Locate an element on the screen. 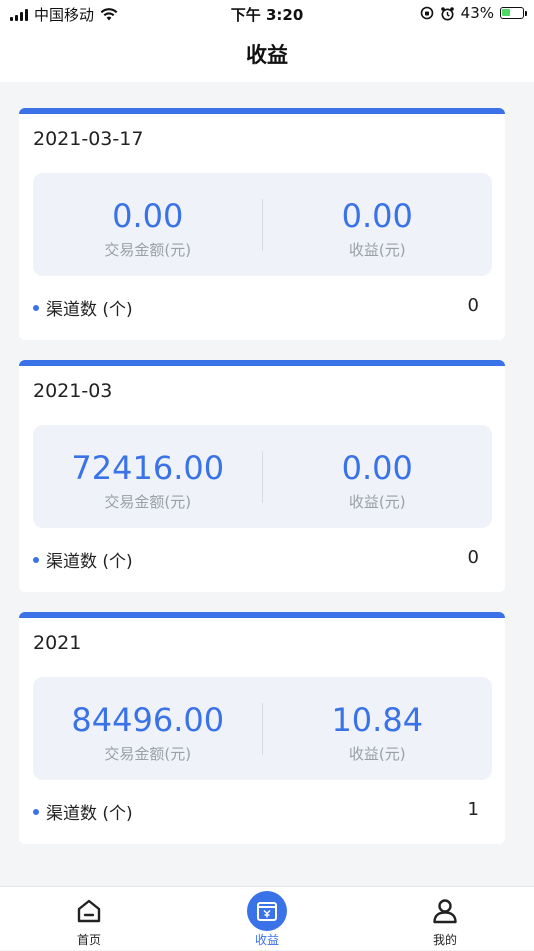 Image resolution: width=534 pixels, height=951 pixels. transaction-amount-value: 0.00 is located at coordinates (148, 216).